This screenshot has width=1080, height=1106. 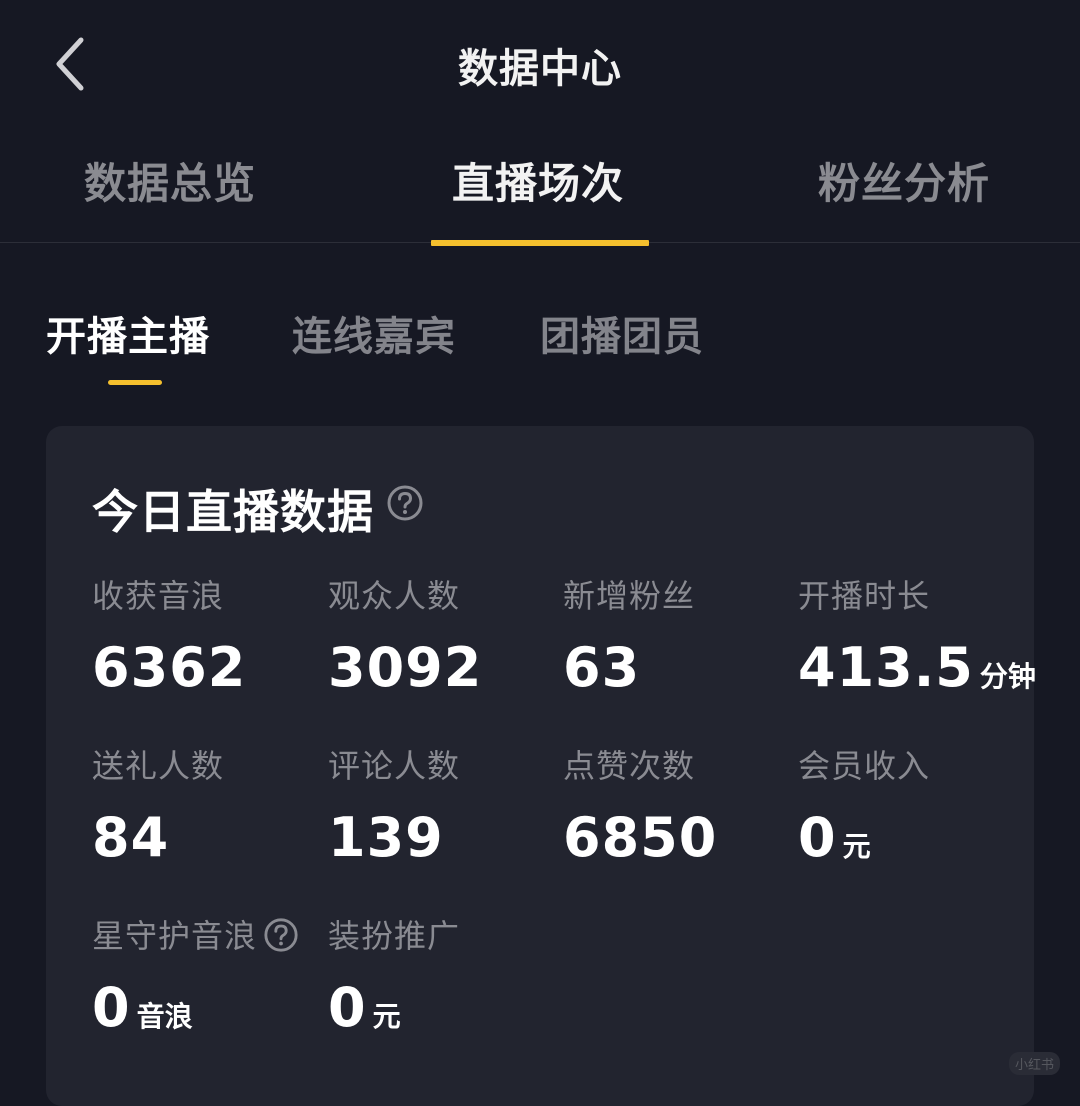 What do you see at coordinates (680, 642) in the screenshot?
I see `metric-new-fans: 新增粉丝 63` at bounding box center [680, 642].